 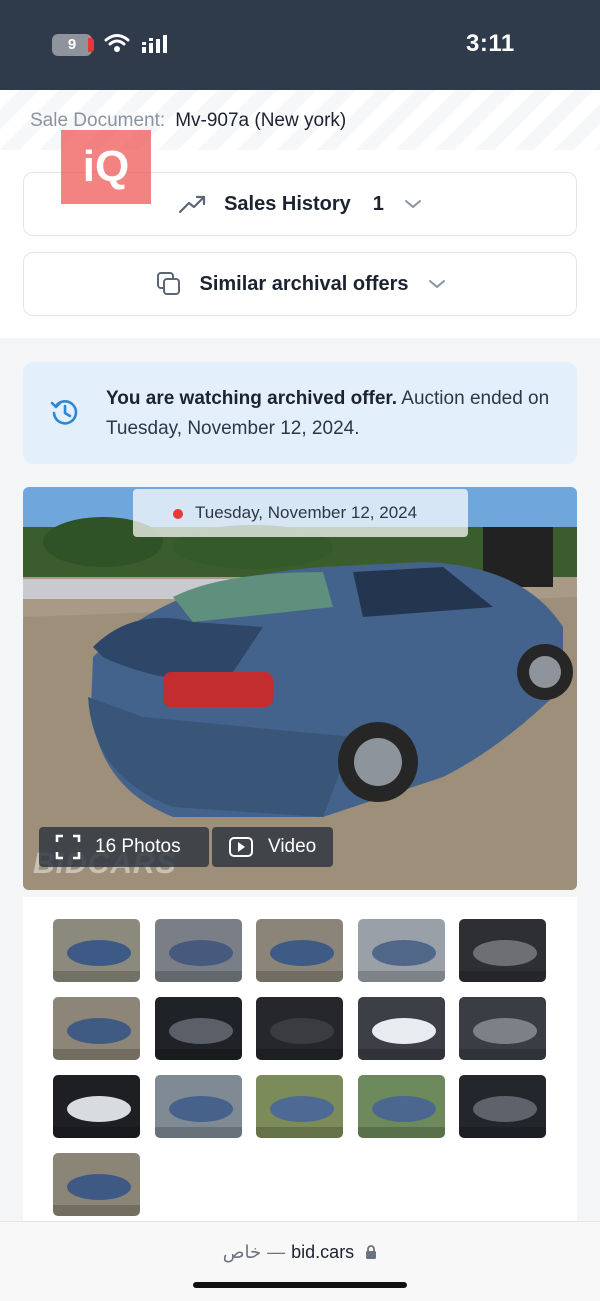 I want to click on browser-url-bar: خاص — bid.cars, so click(x=300, y=1261).